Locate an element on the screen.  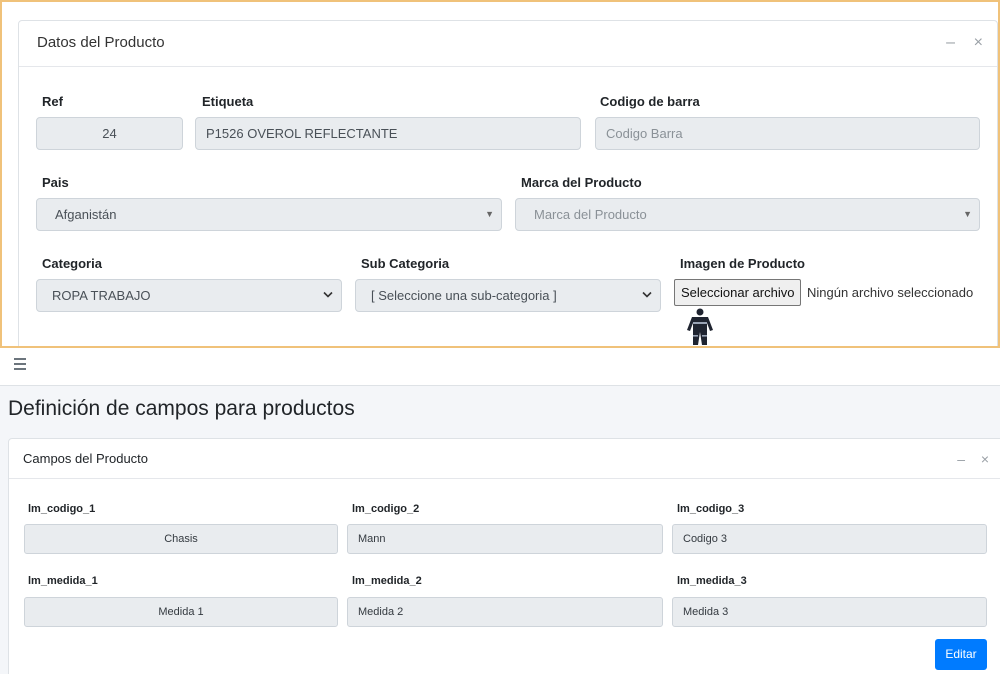
ref-label: Ref is located at coordinates (52, 101).